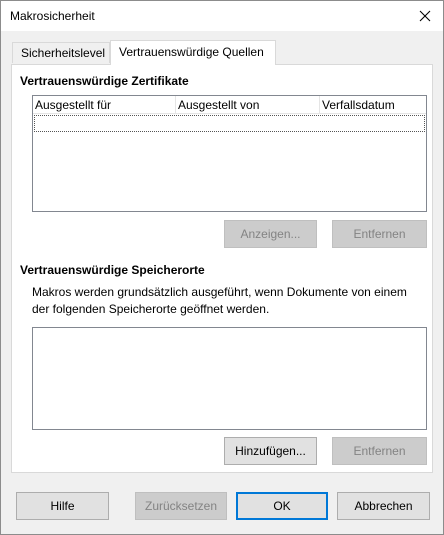 The width and height of the screenshot is (444, 535). What do you see at coordinates (282, 506) in the screenshot?
I see `ok-button: OK` at bounding box center [282, 506].